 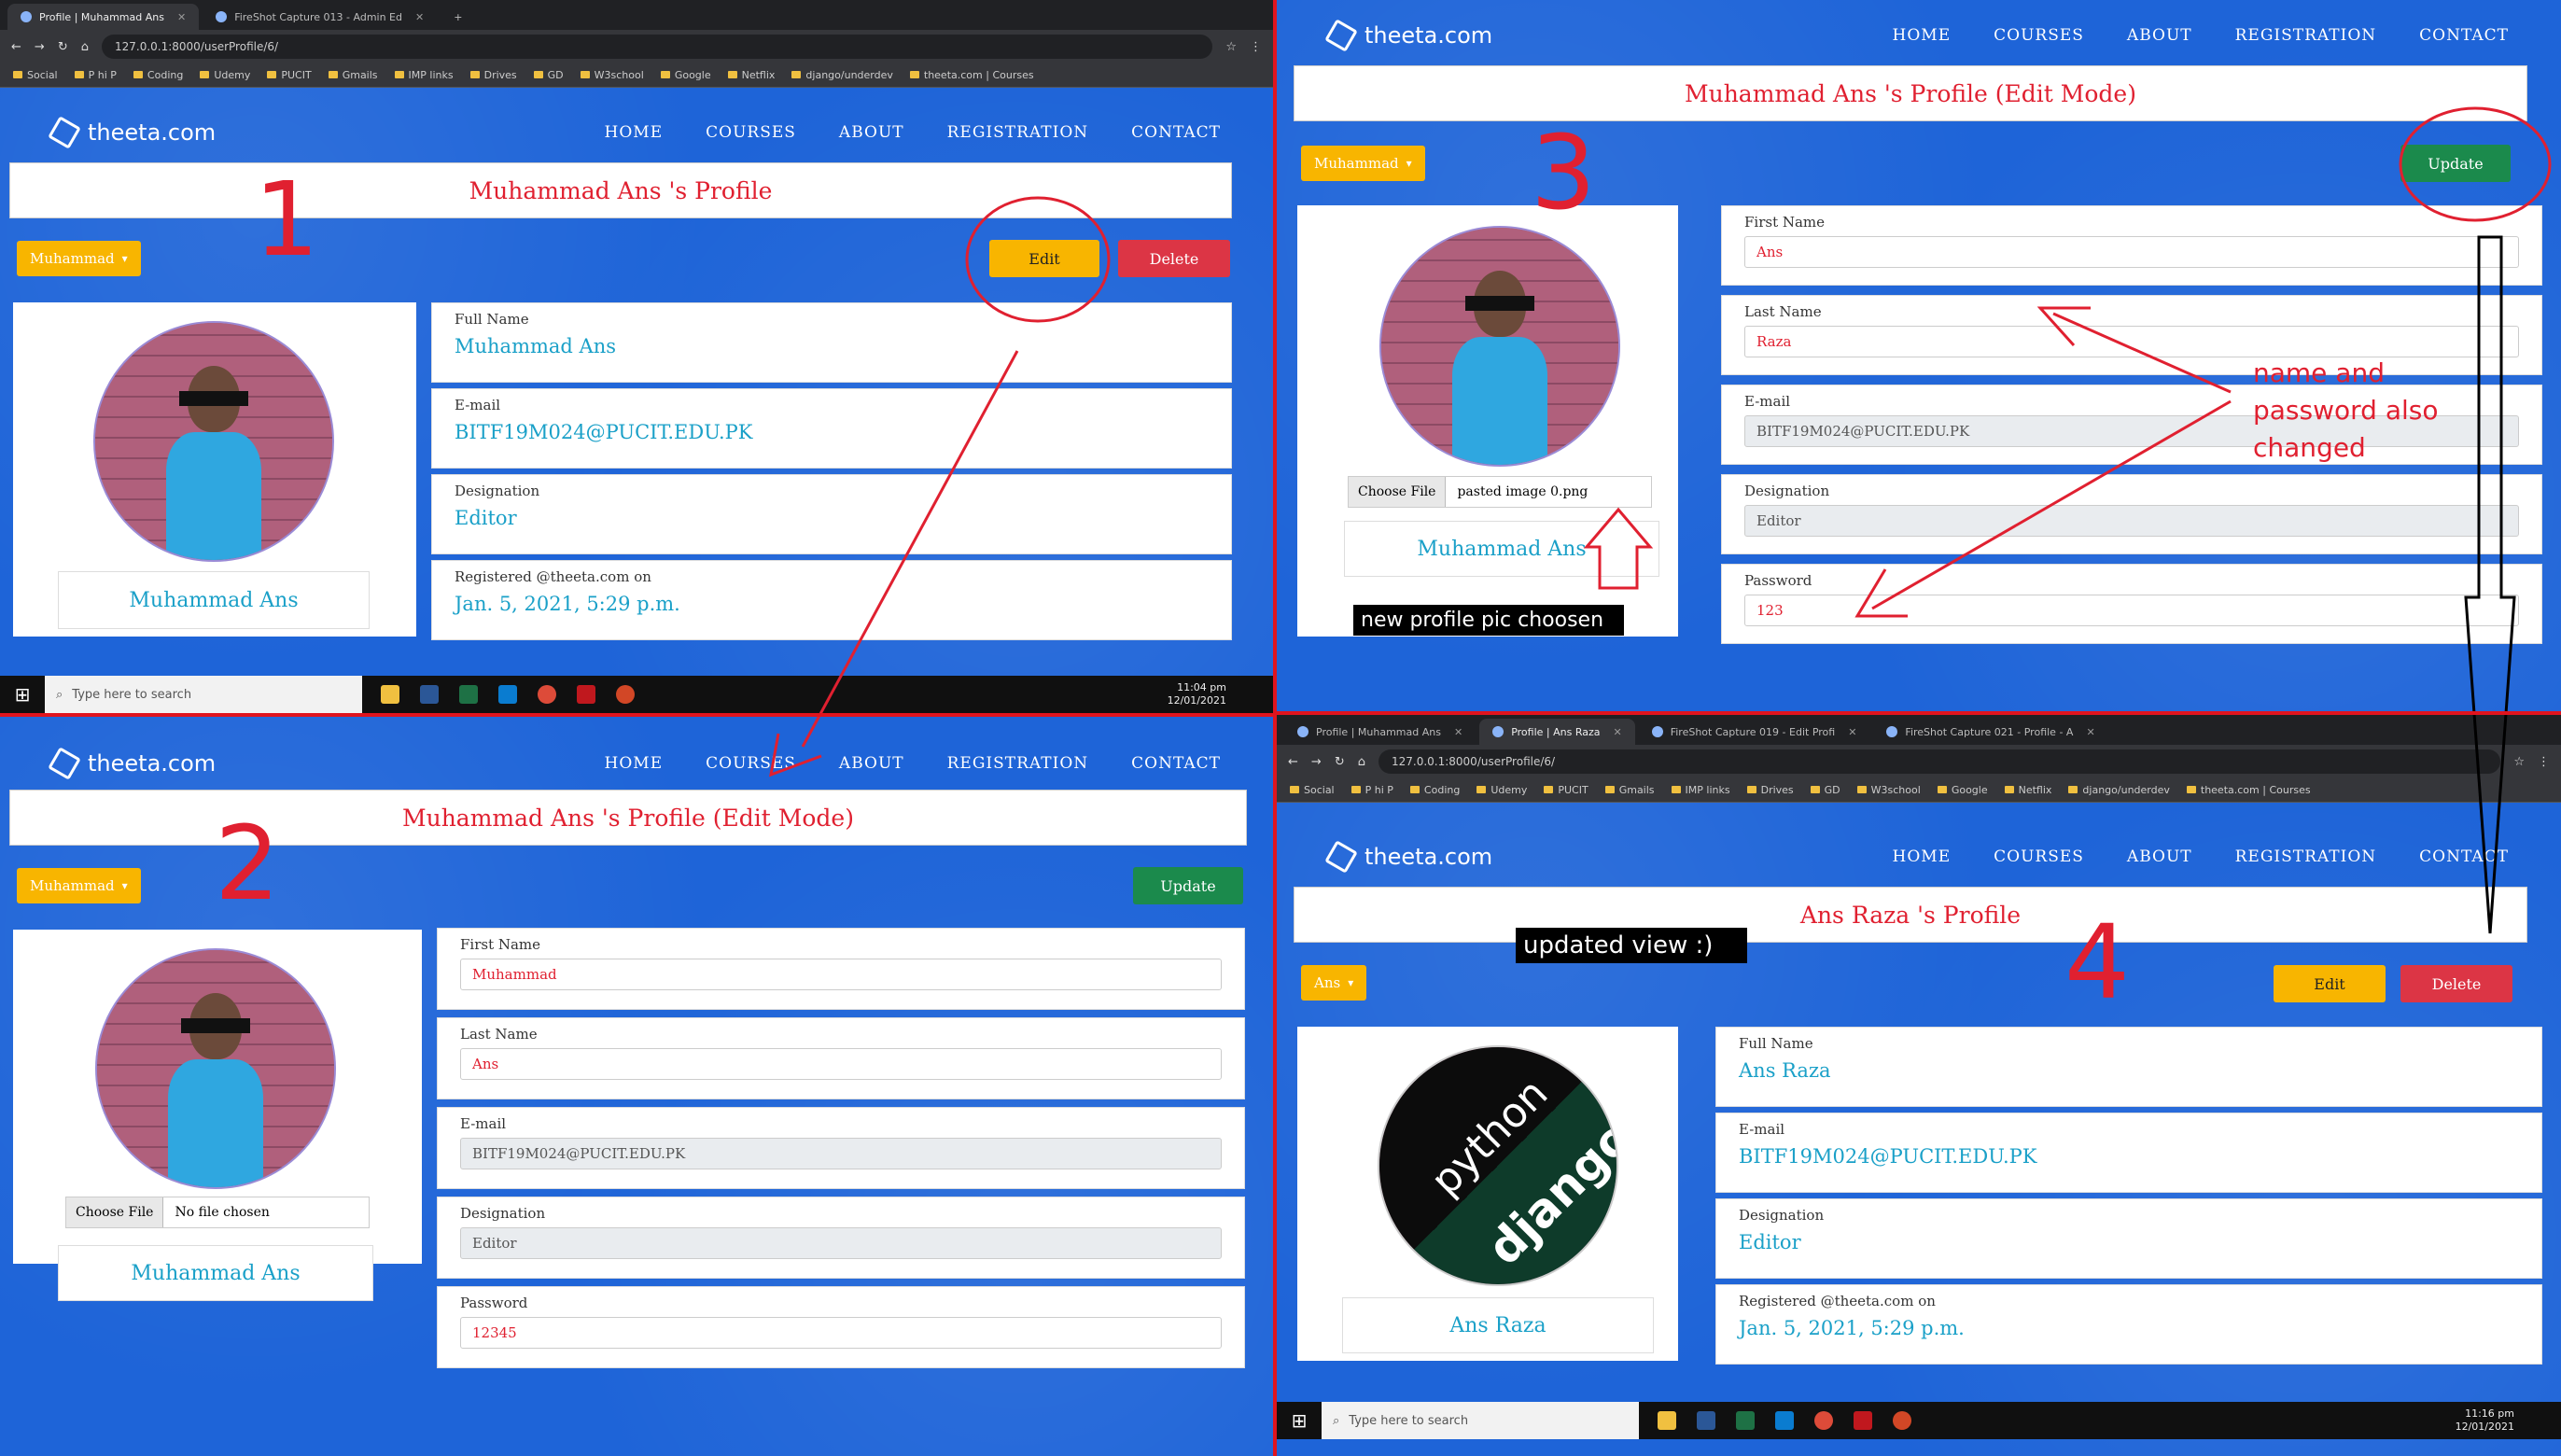 What do you see at coordinates (2131, 341) in the screenshot?
I see `last-name-input: Raza` at bounding box center [2131, 341].